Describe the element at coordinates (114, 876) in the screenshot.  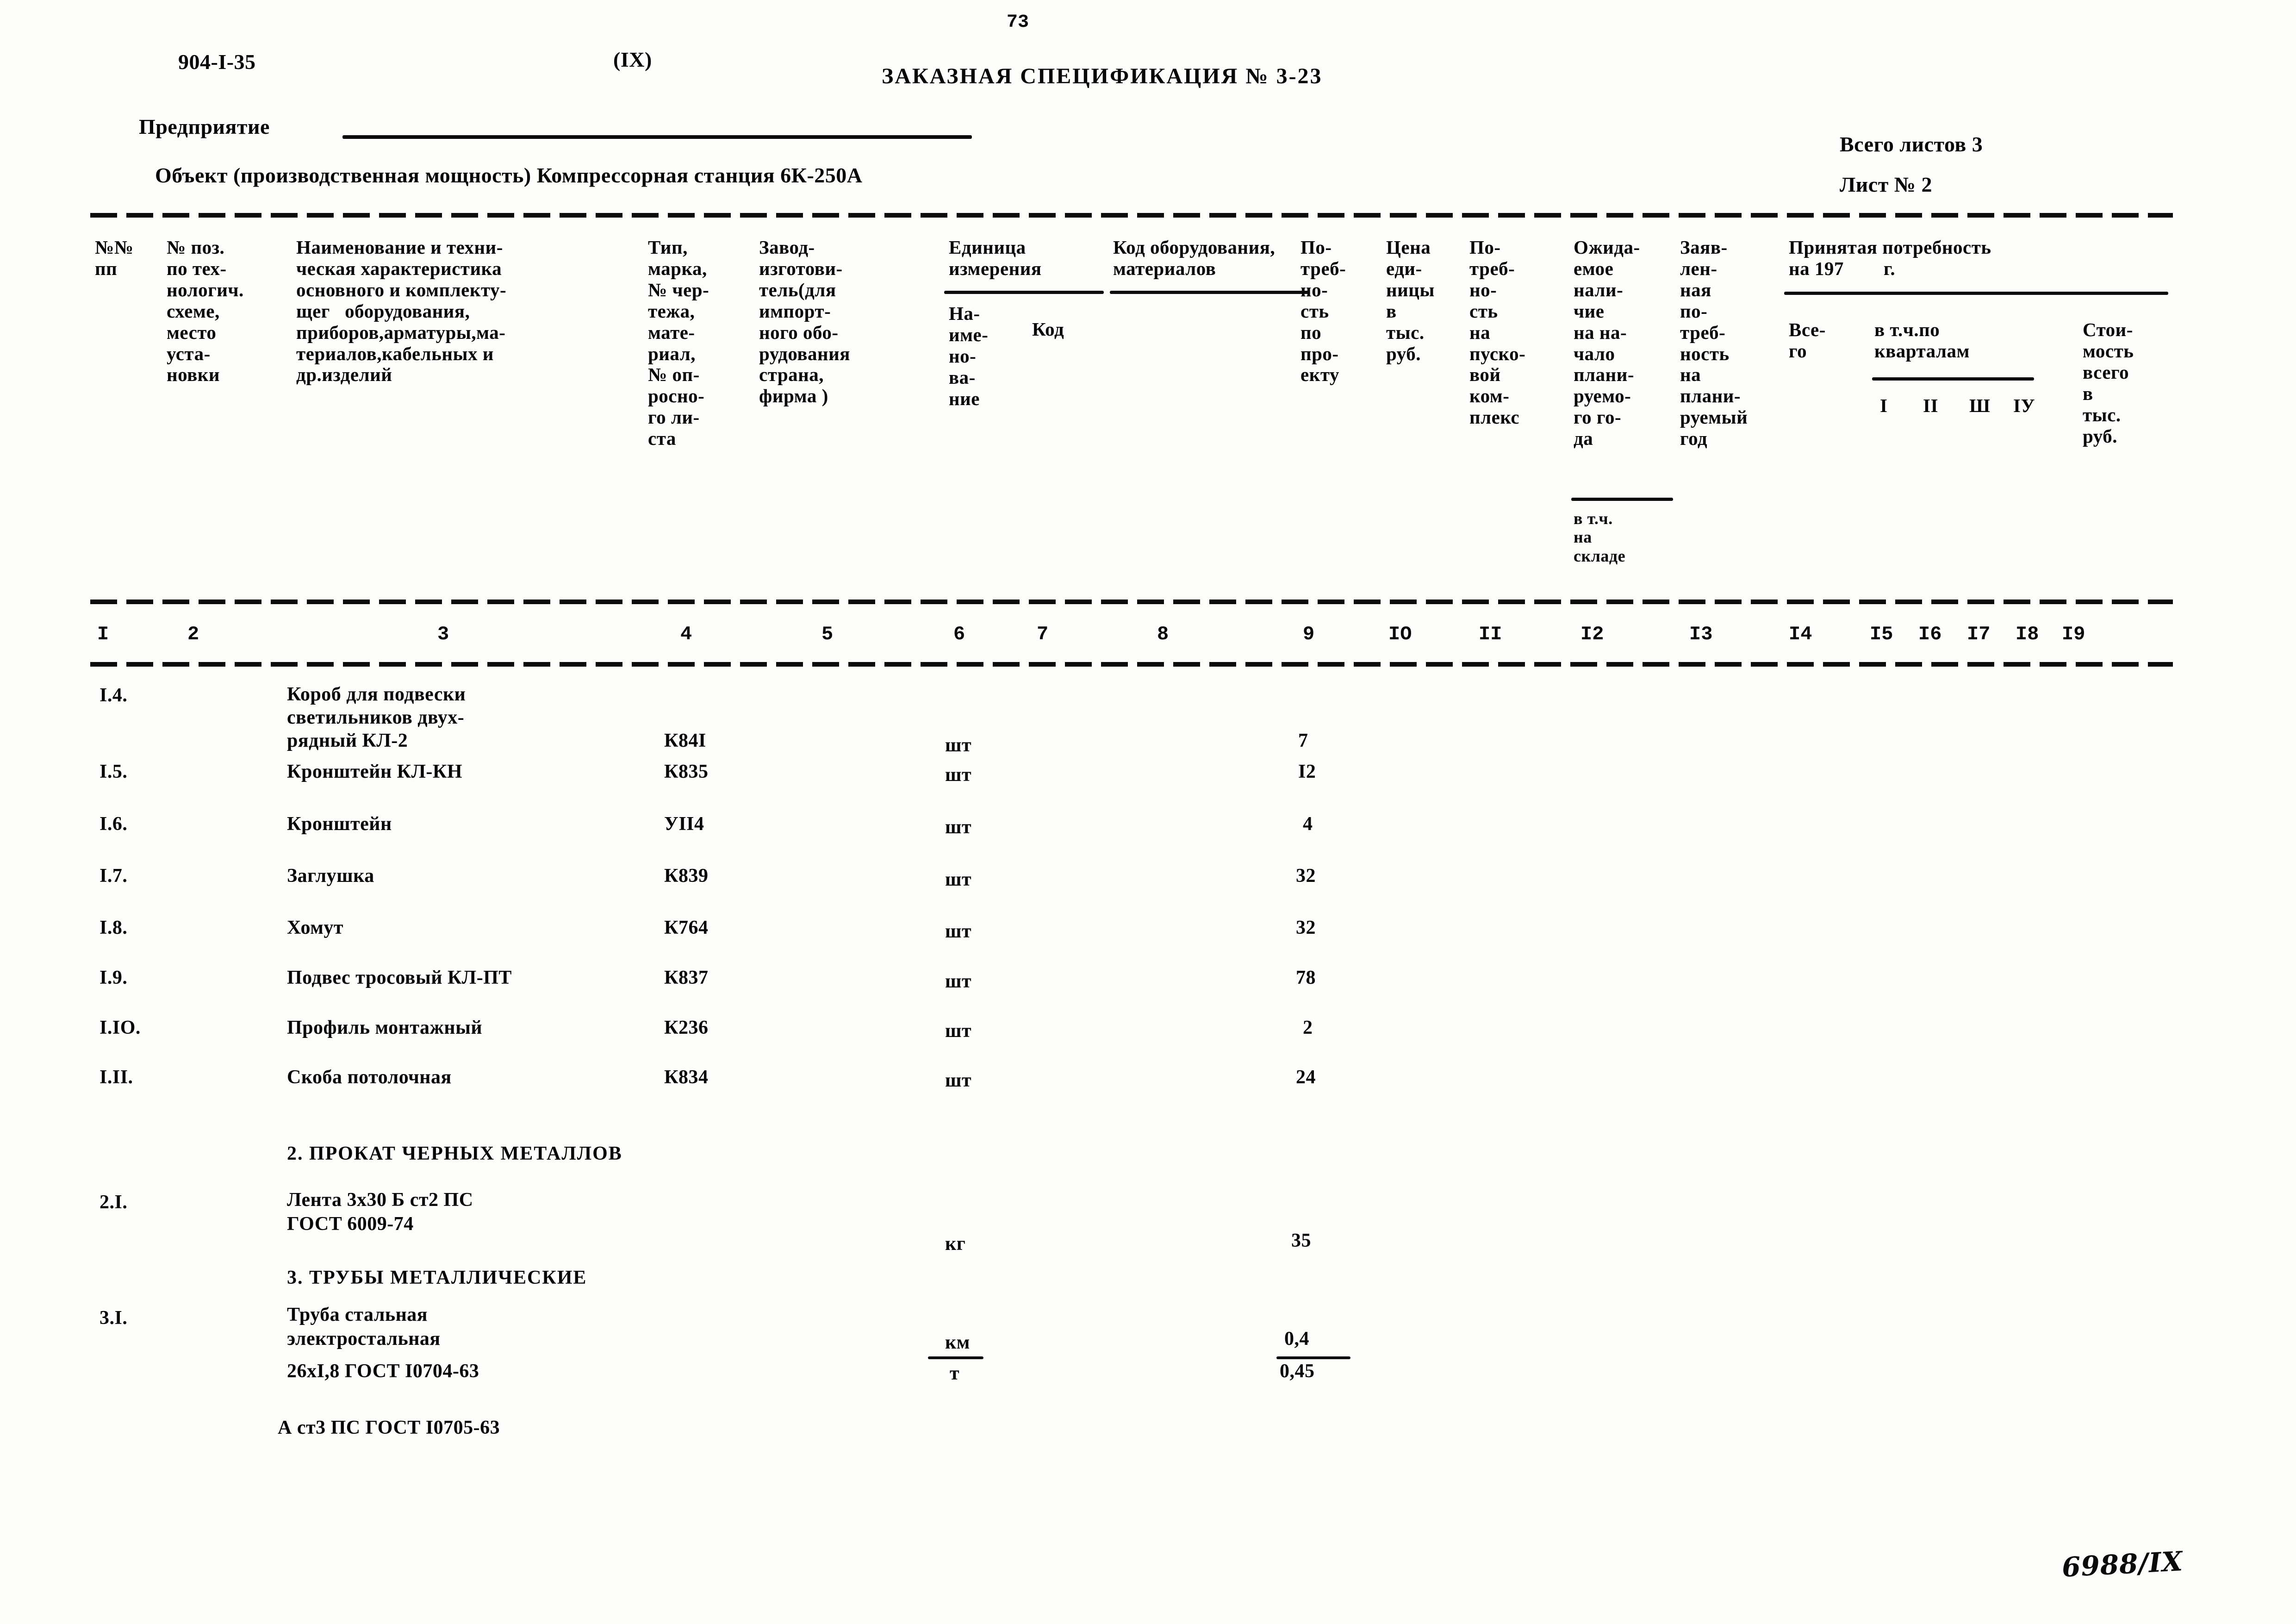
I see `table-row-pos: I.7.` at that location.